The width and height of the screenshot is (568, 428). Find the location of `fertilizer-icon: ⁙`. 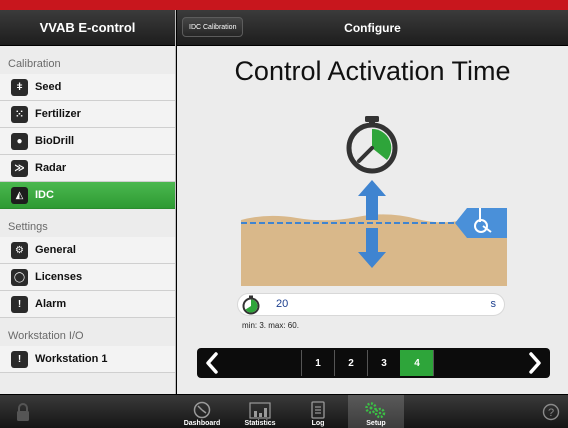

fertilizer-icon: ⁙ is located at coordinates (19, 114).